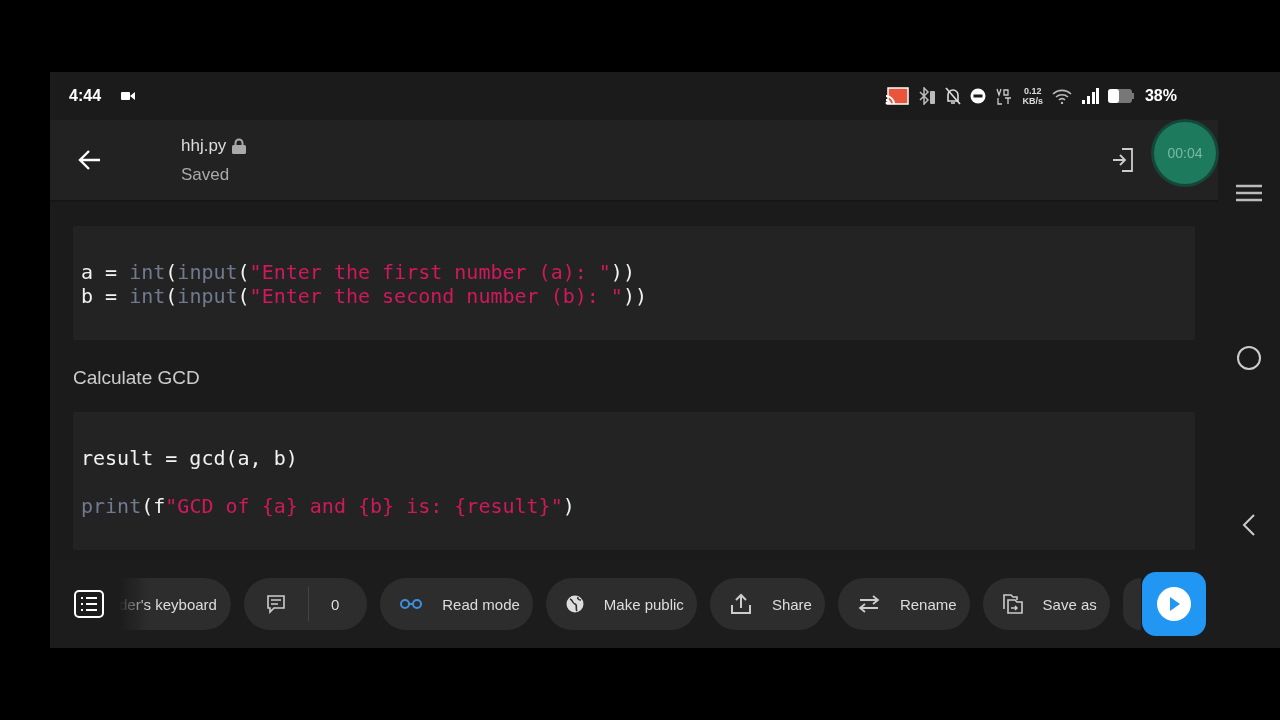 The width and height of the screenshot is (1280, 720). What do you see at coordinates (1004, 96) in the screenshot?
I see `volte-icon` at bounding box center [1004, 96].